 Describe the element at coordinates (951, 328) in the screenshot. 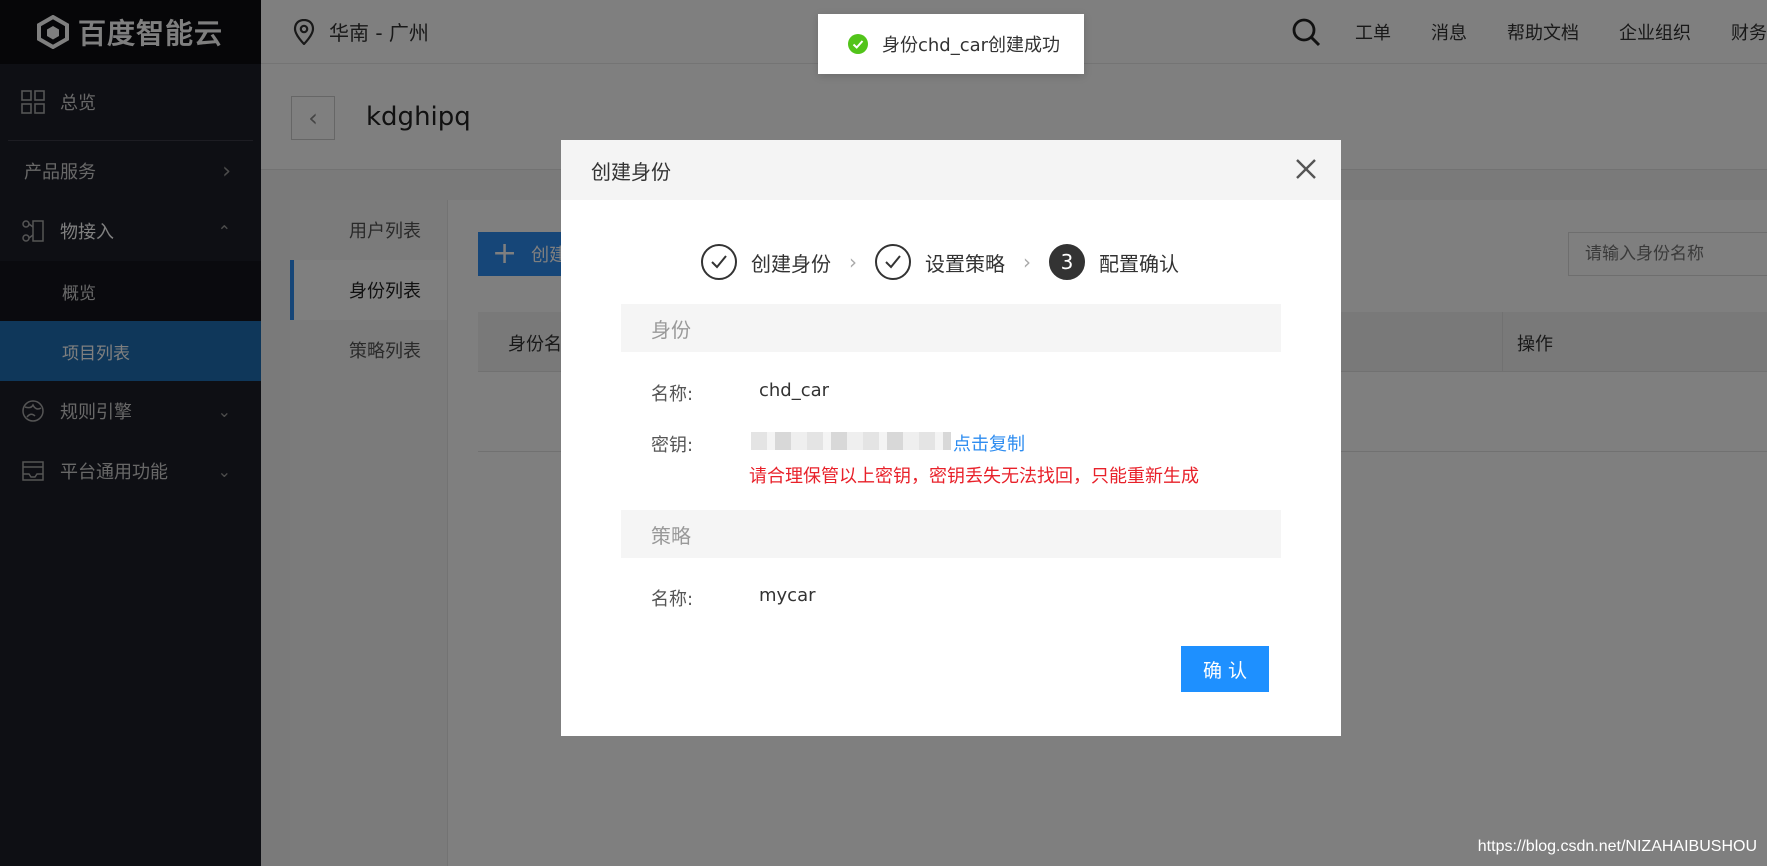

I see `identity-section-header: 身份` at that location.